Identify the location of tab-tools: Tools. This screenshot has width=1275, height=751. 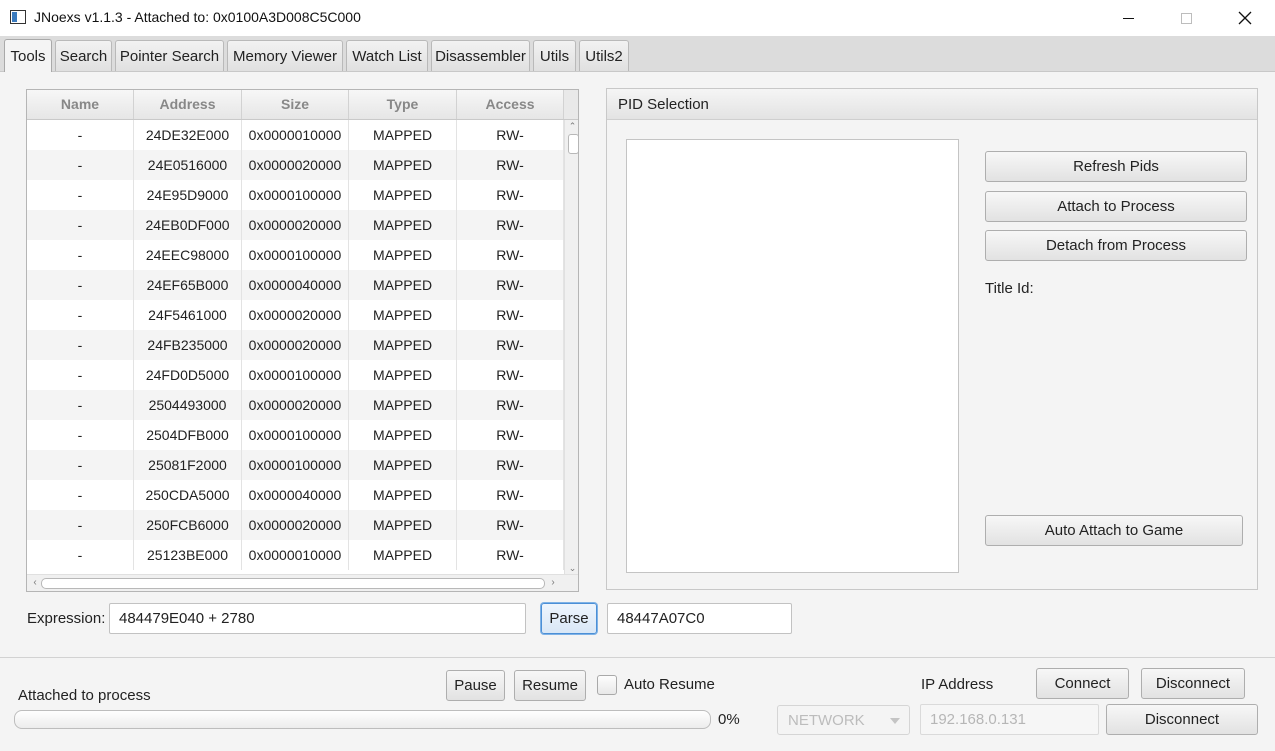
(28, 55).